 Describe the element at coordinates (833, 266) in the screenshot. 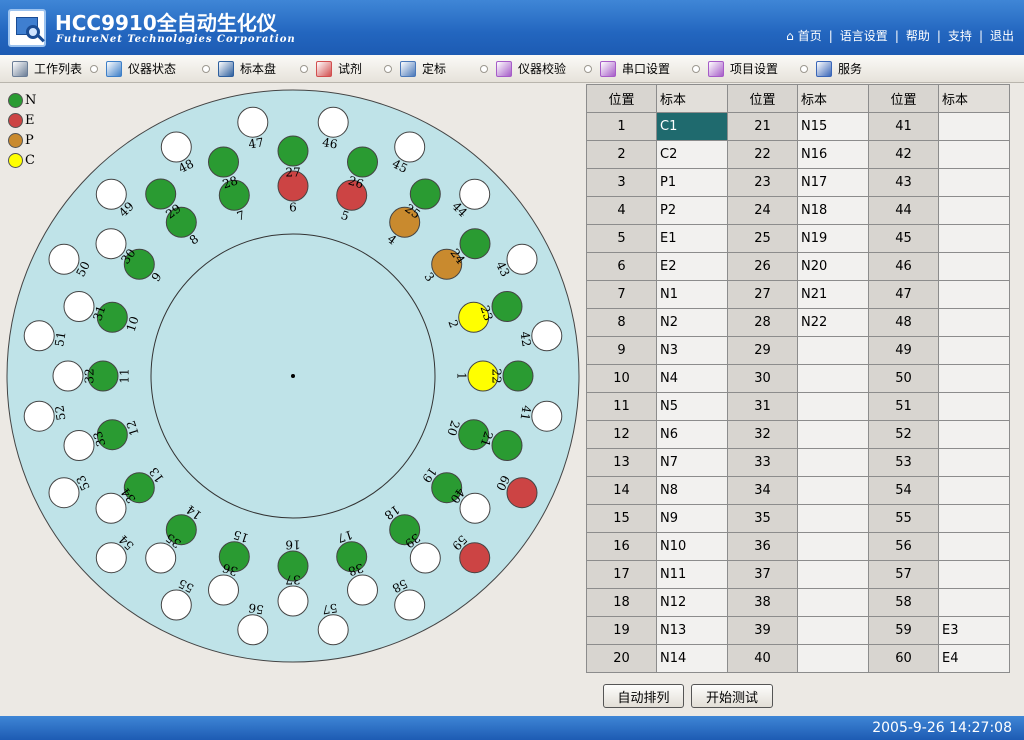

I see `sample-cell: N20` at that location.